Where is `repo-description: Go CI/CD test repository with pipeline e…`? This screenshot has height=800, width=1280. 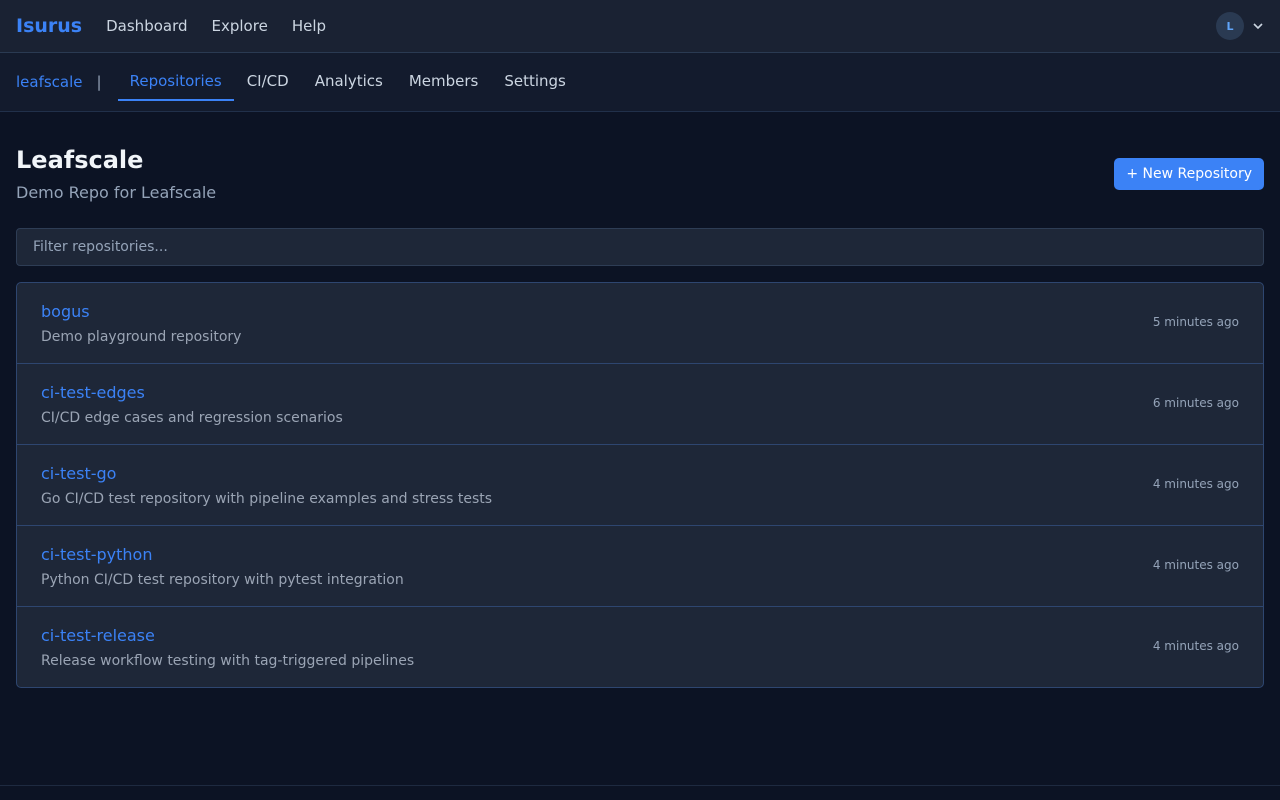
repo-description: Go CI/CD test repository with pipeline e… is located at coordinates (267, 499).